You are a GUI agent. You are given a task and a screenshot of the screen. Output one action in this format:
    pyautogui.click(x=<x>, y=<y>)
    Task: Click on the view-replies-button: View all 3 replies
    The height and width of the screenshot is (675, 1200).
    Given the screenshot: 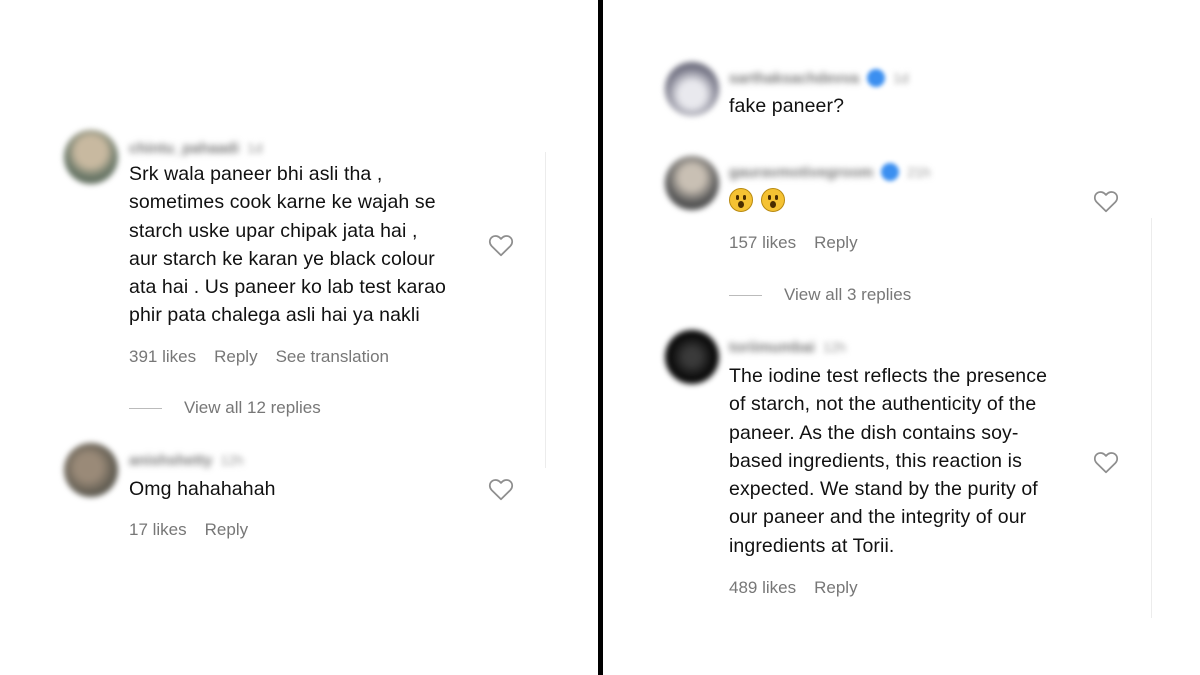 What is the action you would take?
    pyautogui.click(x=820, y=295)
    